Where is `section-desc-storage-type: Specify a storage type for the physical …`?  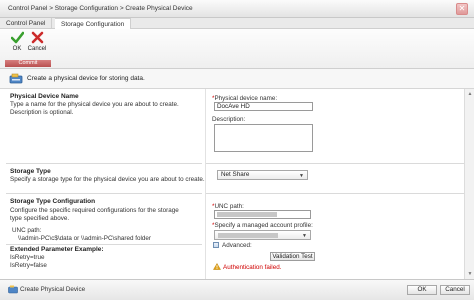 section-desc-storage-type: Specify a storage type for the physical … is located at coordinates (107, 179).